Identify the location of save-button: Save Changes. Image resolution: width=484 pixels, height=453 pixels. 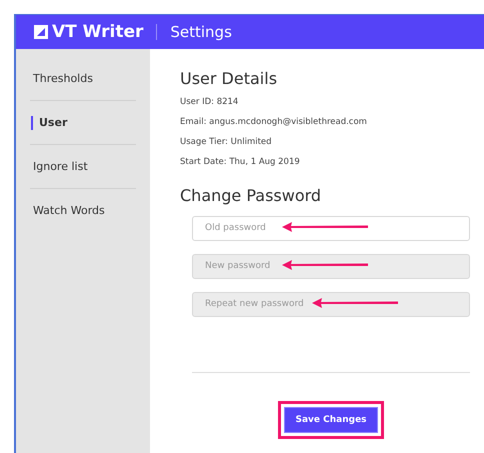
(331, 420).